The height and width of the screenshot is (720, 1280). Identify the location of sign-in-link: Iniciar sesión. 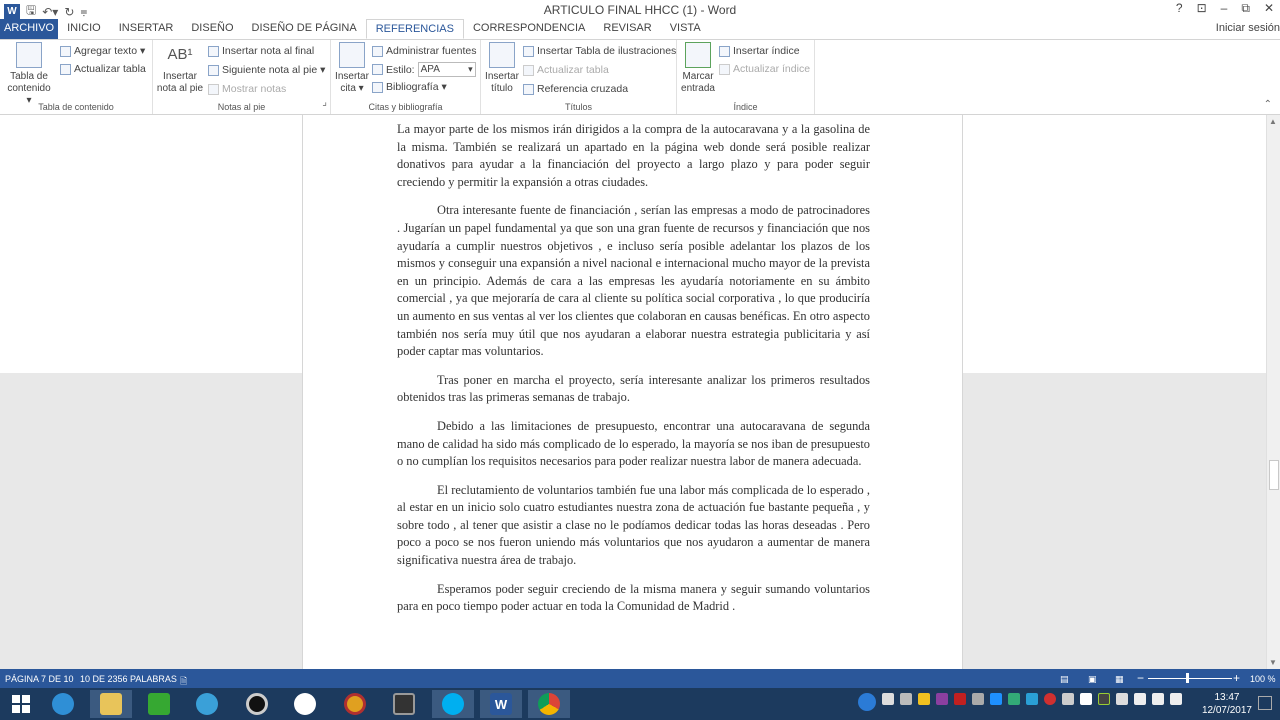
(1248, 28).